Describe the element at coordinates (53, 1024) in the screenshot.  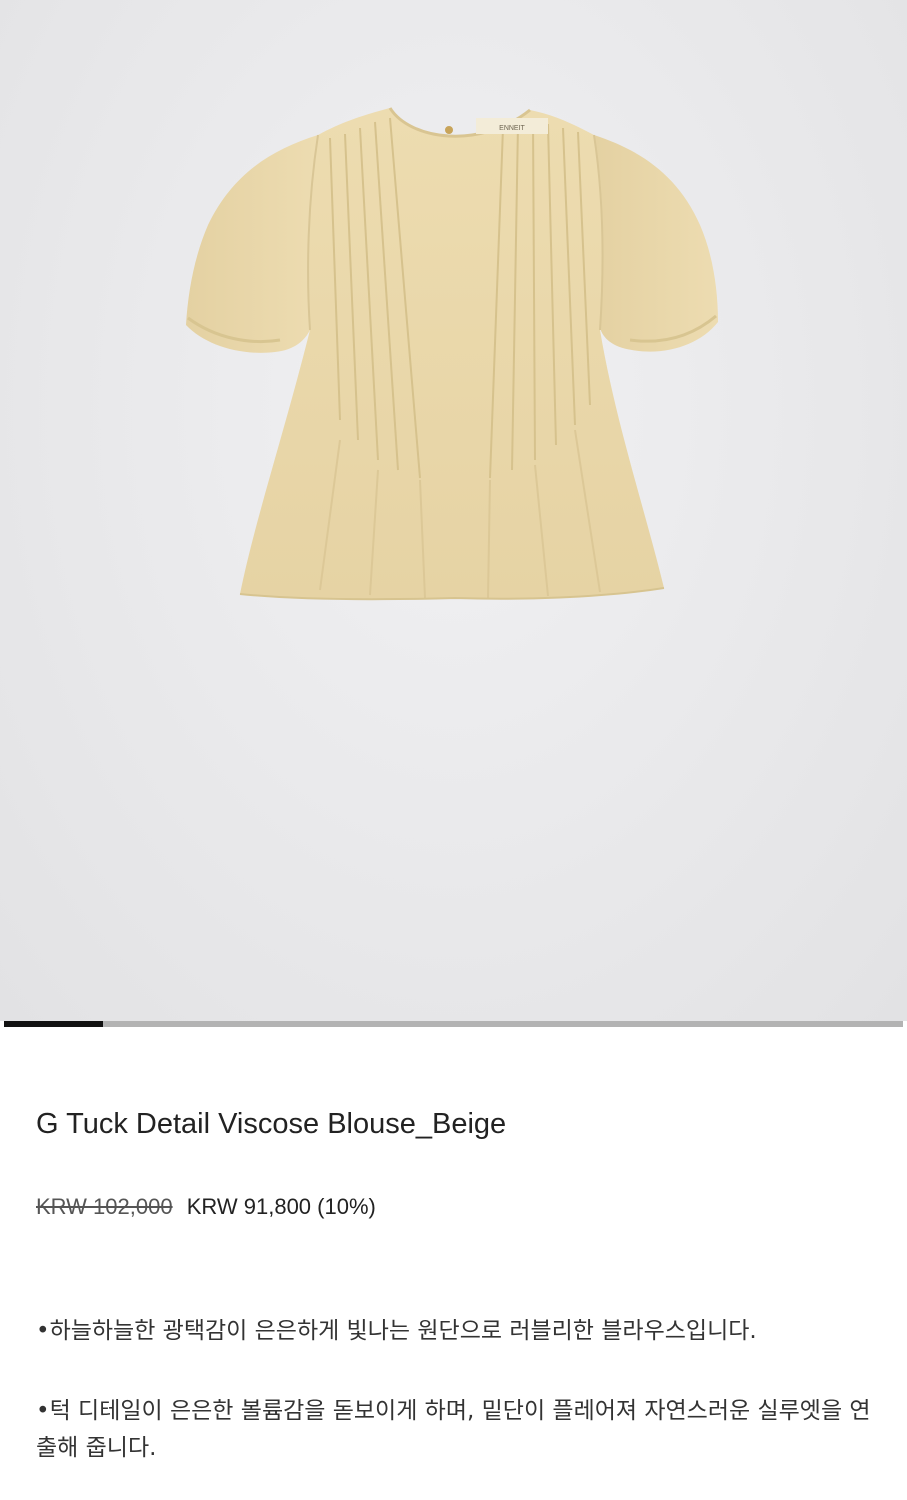
I see `gallery-progress-fill` at that location.